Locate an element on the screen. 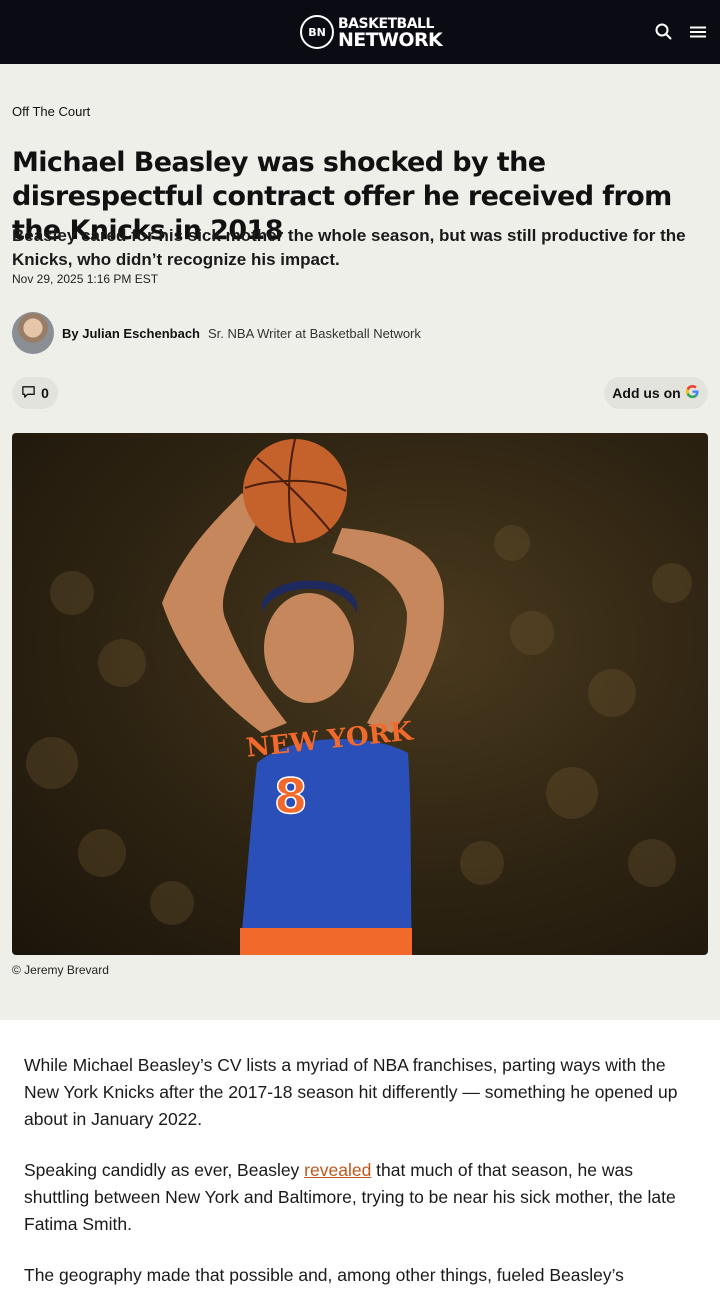 The height and width of the screenshot is (1289, 720). hamburger-menu-icon is located at coordinates (698, 32).